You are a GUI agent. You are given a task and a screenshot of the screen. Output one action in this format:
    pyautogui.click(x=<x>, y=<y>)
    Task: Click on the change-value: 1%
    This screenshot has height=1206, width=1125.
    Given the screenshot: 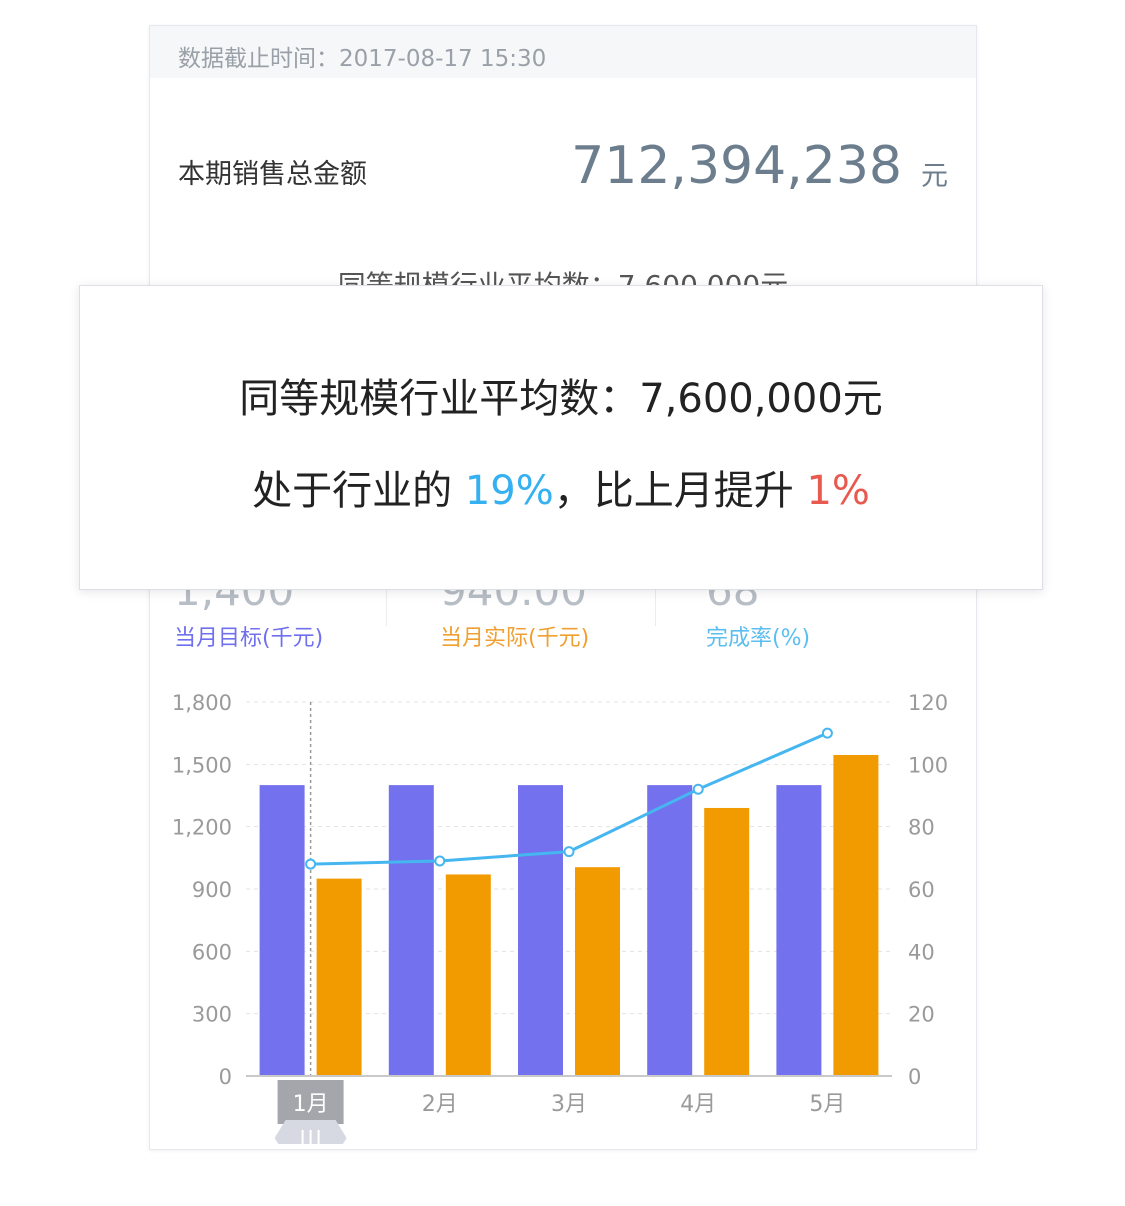 What is the action you would take?
    pyautogui.click(x=838, y=491)
    